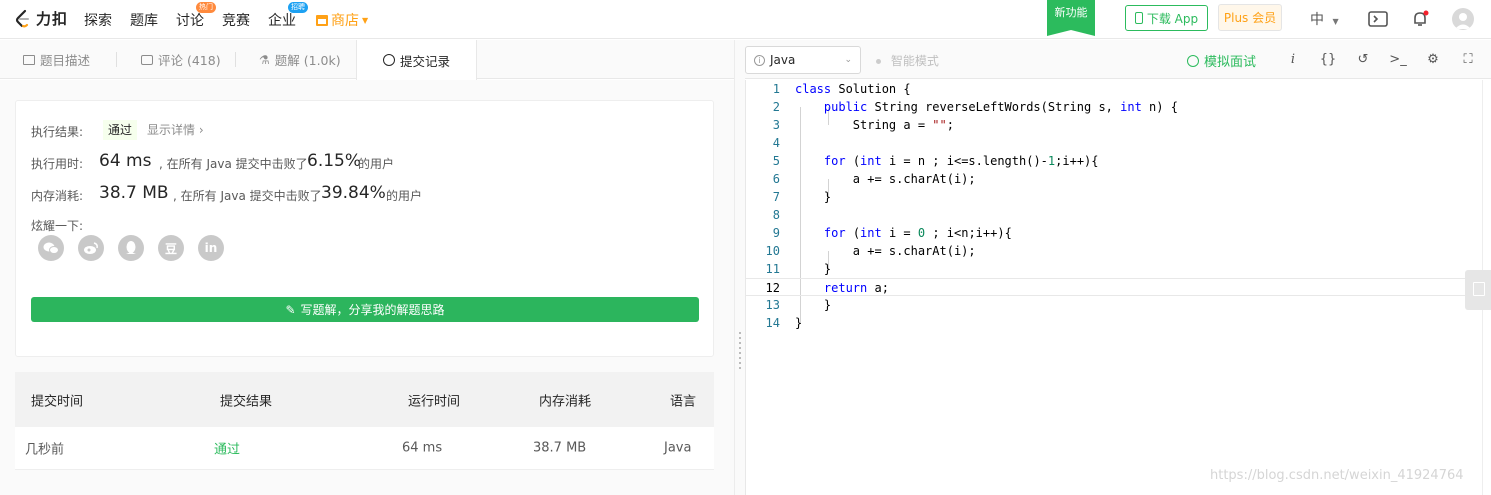 The height and width of the screenshot is (495, 1491). Describe the element at coordinates (776, 125) in the screenshot. I see `line-number: 3` at that location.